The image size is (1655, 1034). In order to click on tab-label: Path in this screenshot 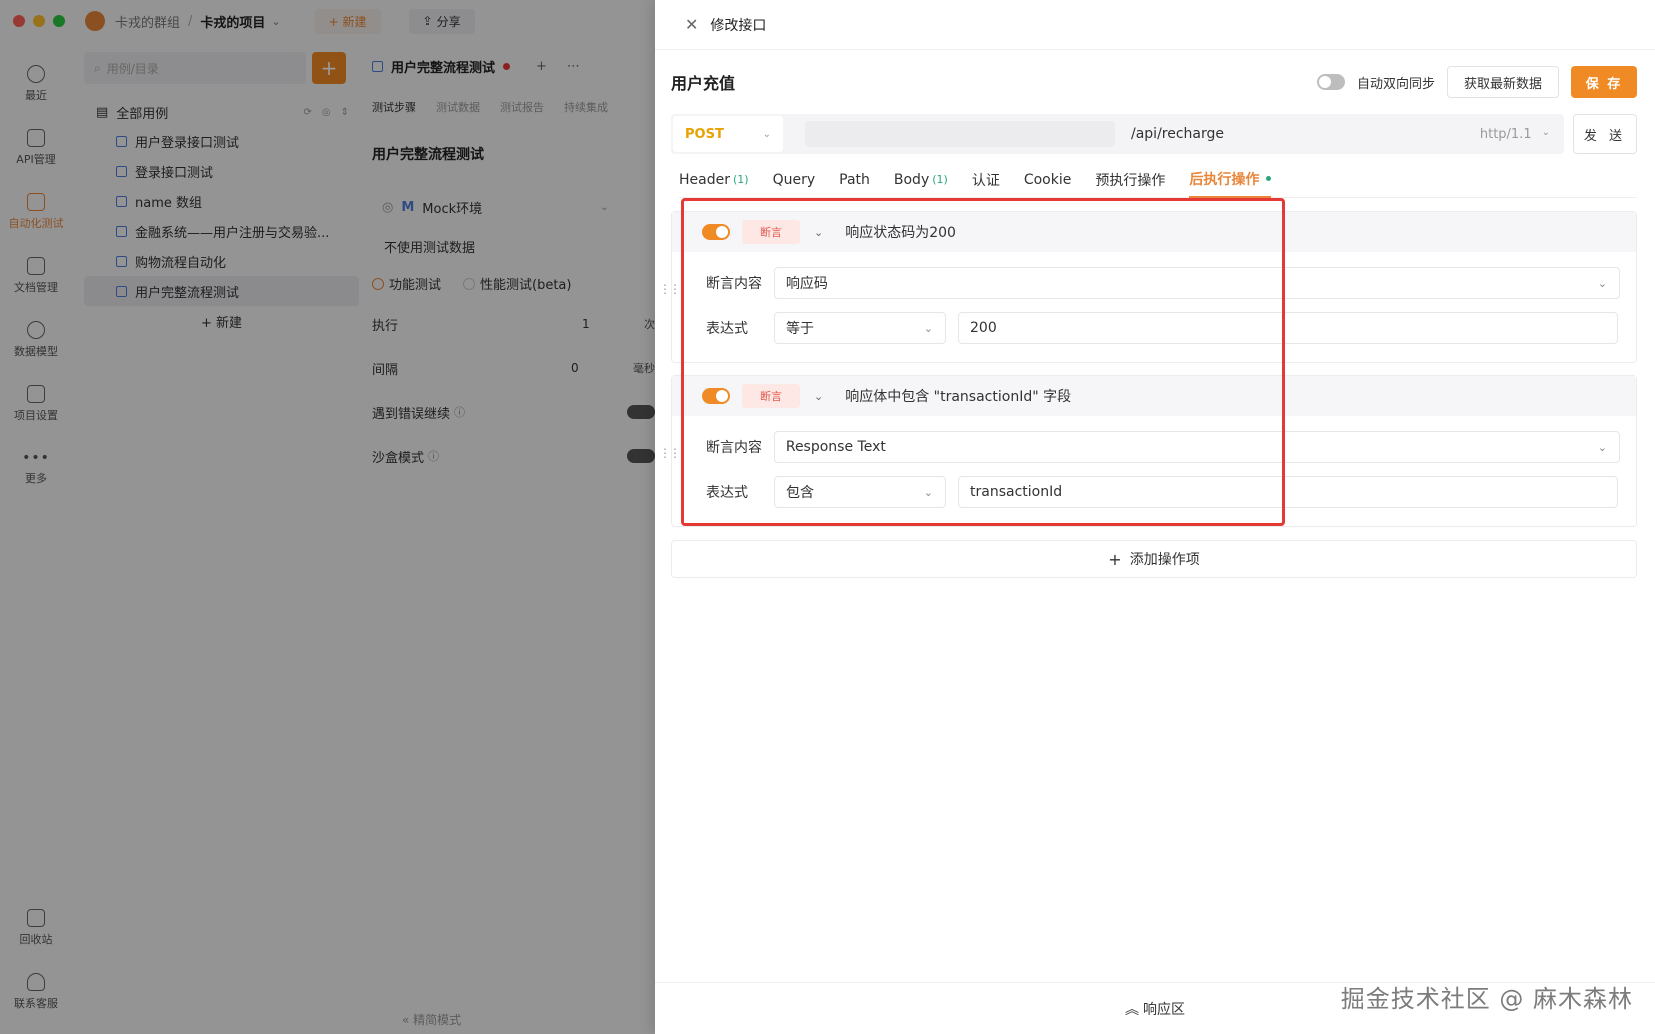, I will do `click(854, 179)`.